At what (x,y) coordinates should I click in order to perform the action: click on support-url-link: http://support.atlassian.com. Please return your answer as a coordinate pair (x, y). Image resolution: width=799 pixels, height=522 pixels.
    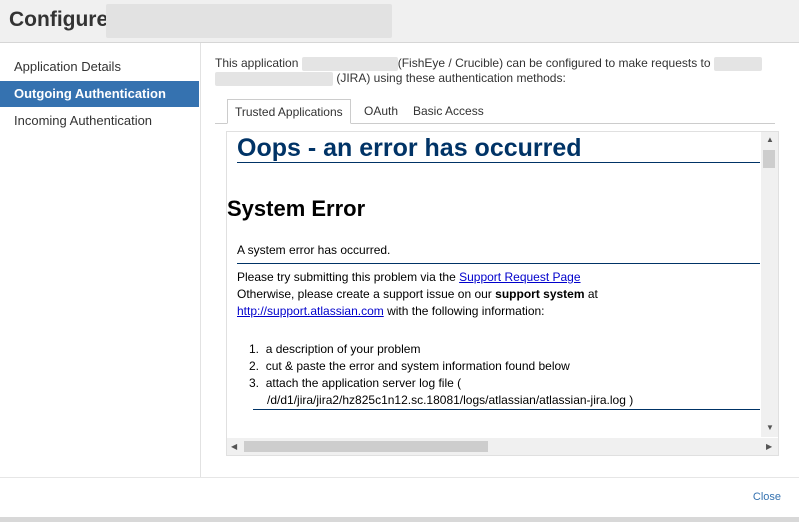
    Looking at the image, I should click on (310, 311).